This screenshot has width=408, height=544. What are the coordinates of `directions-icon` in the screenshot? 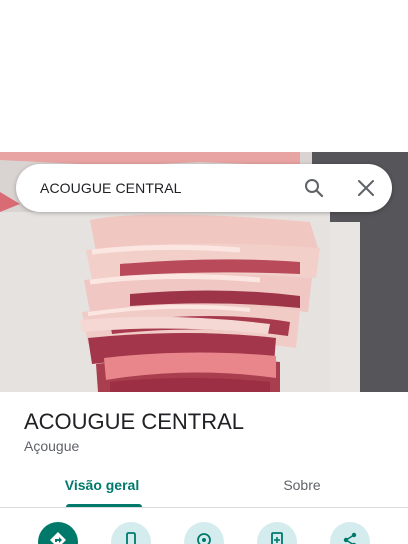 It's located at (58, 538).